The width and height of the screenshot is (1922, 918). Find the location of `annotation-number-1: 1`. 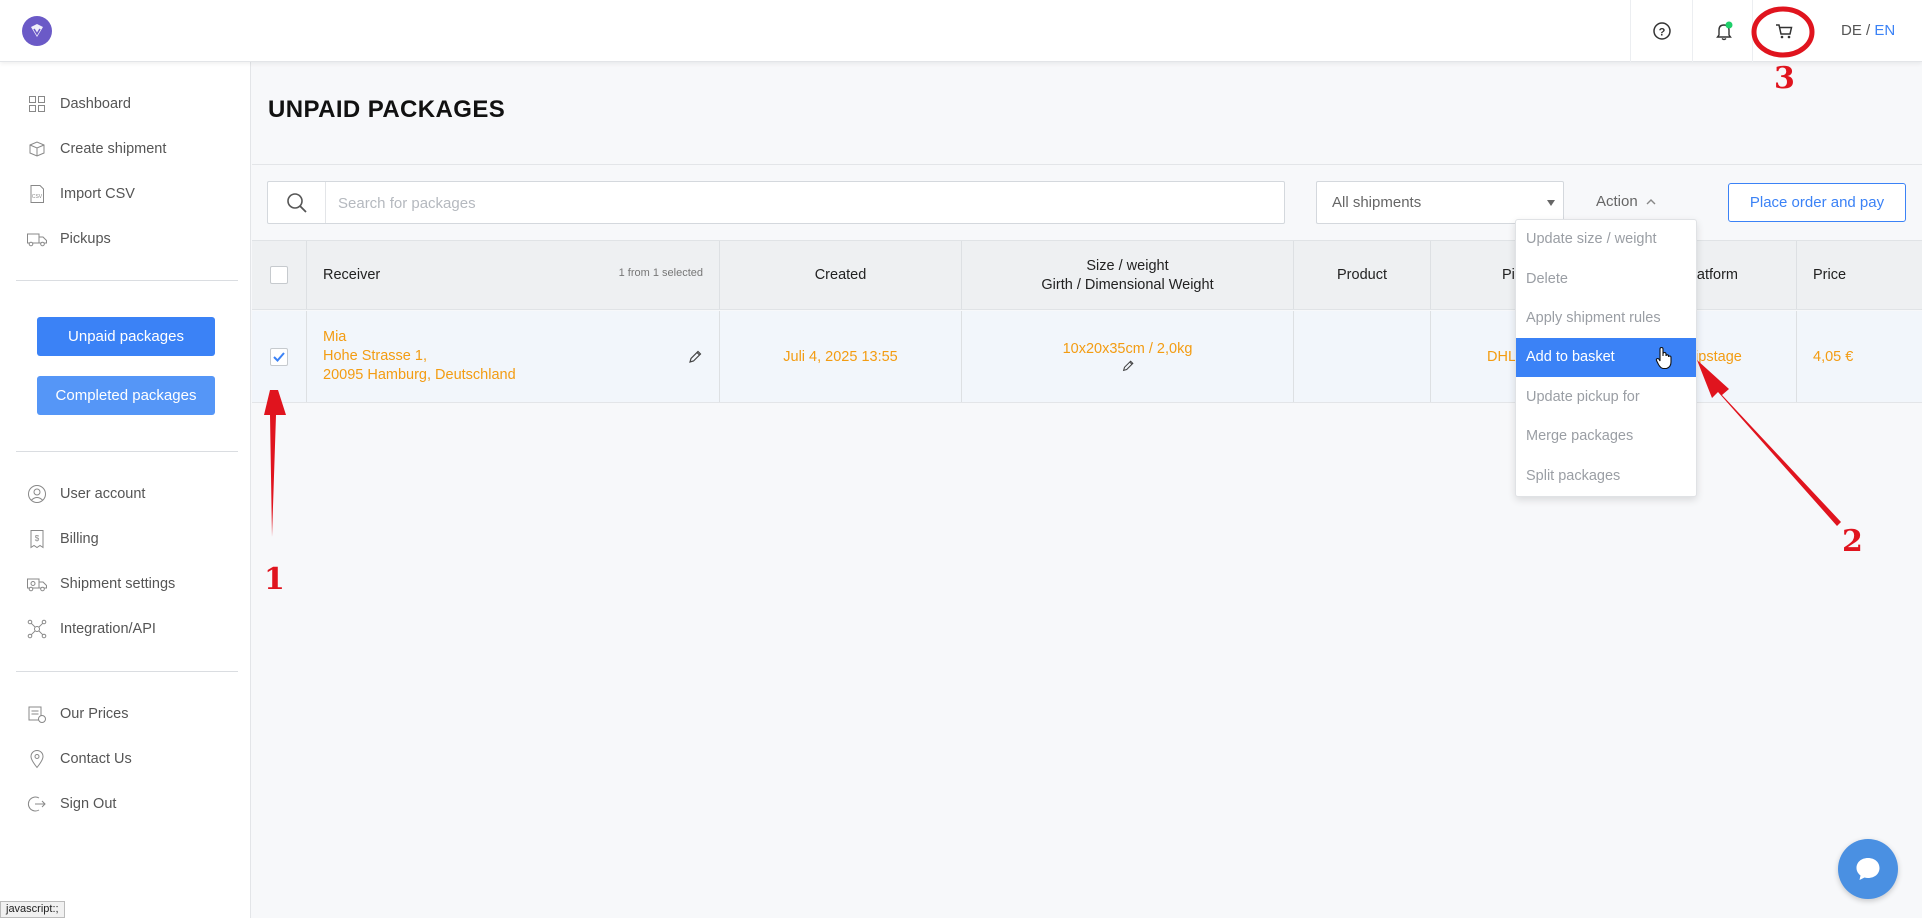

annotation-number-1: 1 is located at coordinates (274, 579).